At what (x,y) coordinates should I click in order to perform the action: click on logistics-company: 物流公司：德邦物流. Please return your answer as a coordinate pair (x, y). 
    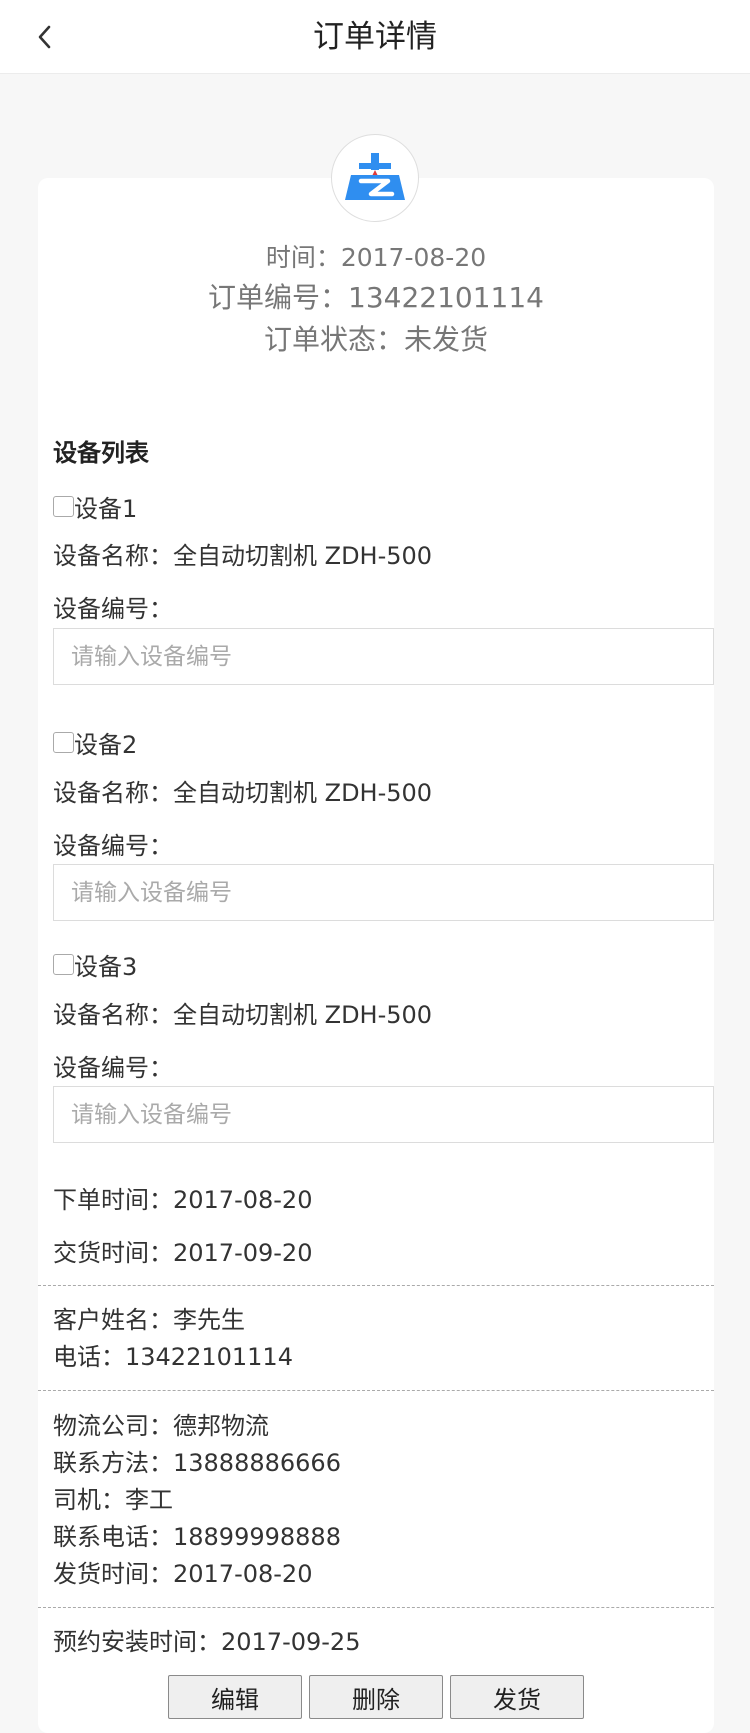
    Looking at the image, I should click on (161, 1426).